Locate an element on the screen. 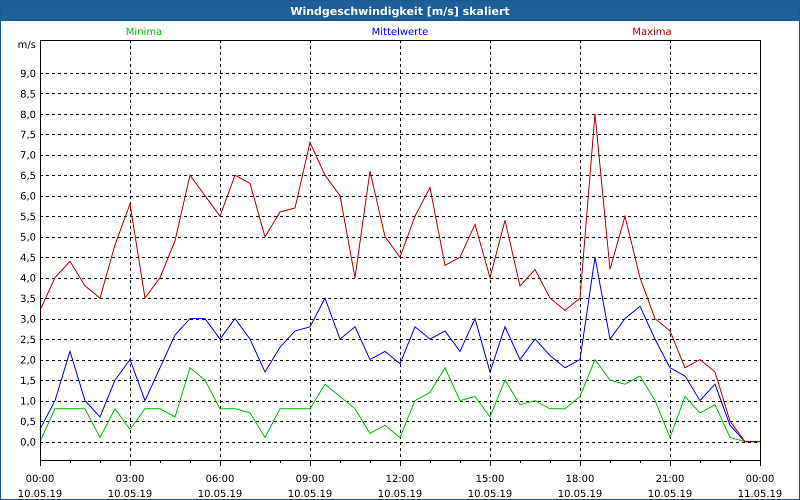  axis-tick-label: 8,0 is located at coordinates (28, 115).